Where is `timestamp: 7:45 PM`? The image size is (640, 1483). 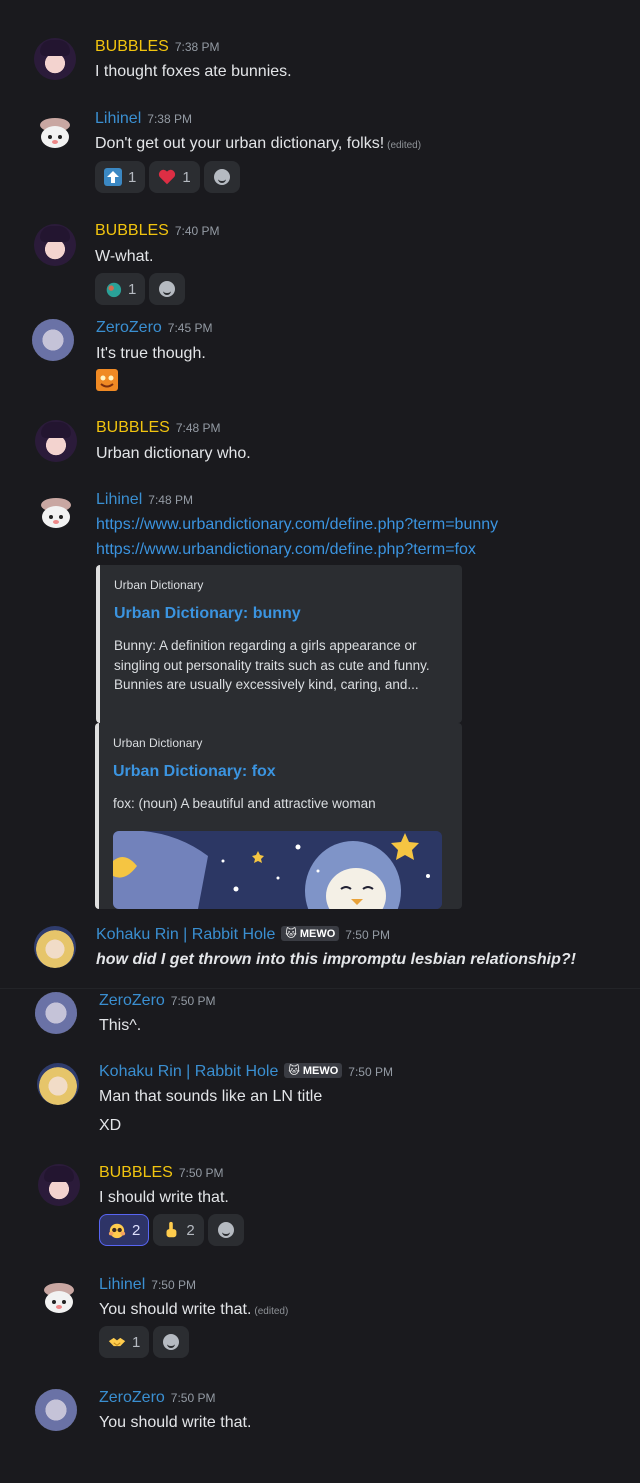
timestamp: 7:45 PM is located at coordinates (190, 328).